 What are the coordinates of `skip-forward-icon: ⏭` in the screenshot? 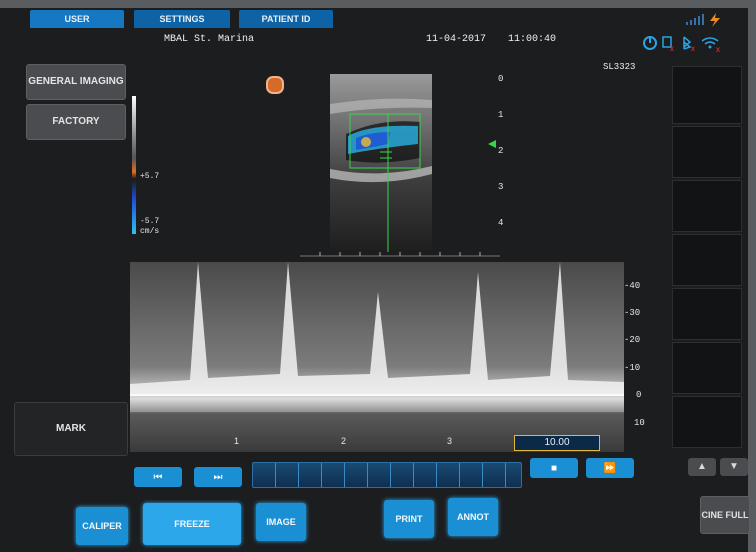 It's located at (218, 477).